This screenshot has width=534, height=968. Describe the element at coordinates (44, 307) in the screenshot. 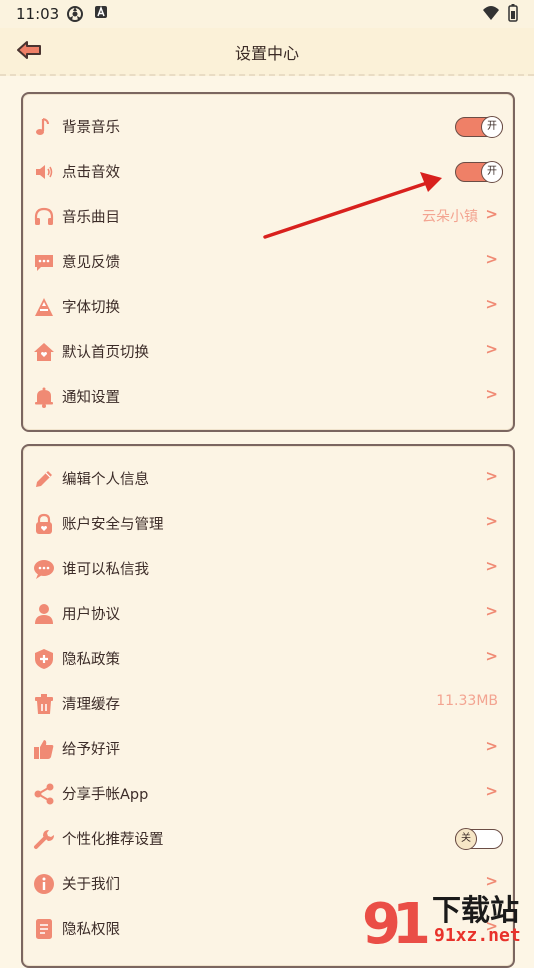

I see `font-icon` at that location.